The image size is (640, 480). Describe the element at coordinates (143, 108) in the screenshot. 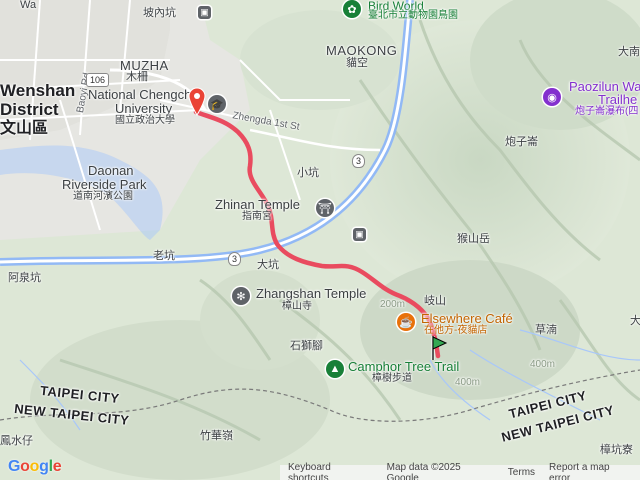

I see `nccu-en-line2: University` at that location.